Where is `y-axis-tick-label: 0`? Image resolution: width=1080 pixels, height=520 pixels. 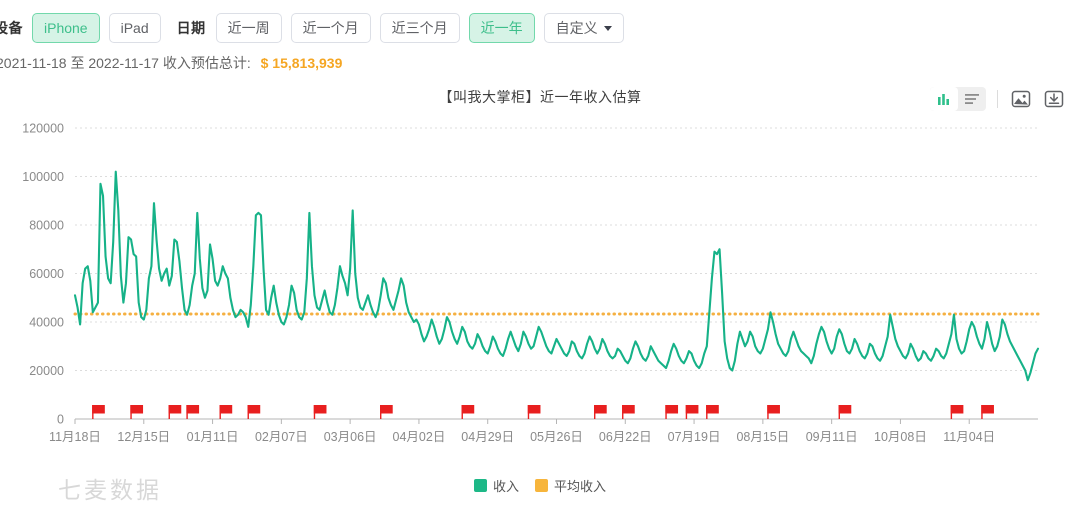
y-axis-tick-label: 0 is located at coordinates (60, 420).